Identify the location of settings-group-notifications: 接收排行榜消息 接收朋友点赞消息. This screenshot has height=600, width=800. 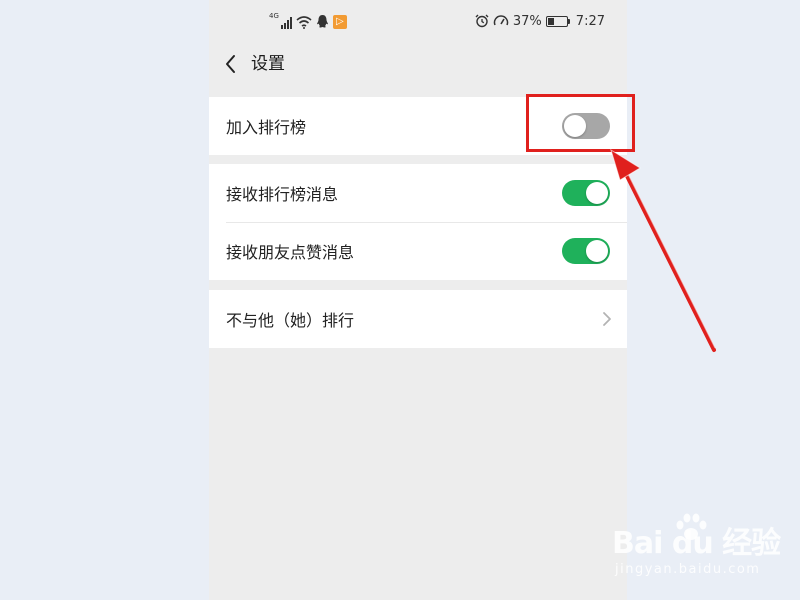
(418, 222).